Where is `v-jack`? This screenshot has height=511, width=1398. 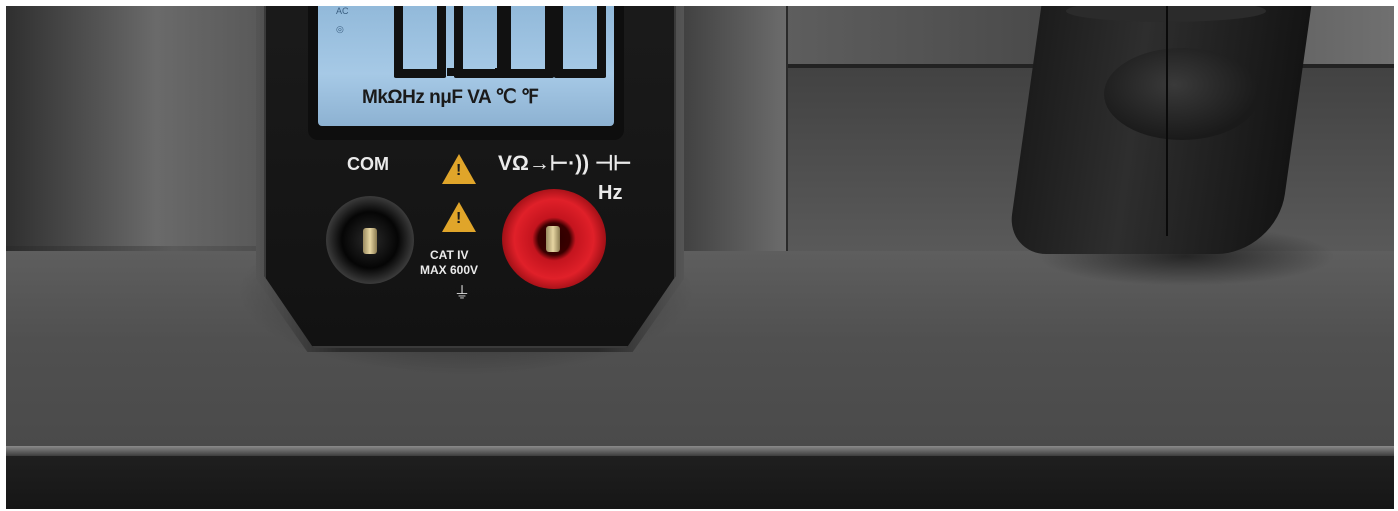 v-jack is located at coordinates (554, 239).